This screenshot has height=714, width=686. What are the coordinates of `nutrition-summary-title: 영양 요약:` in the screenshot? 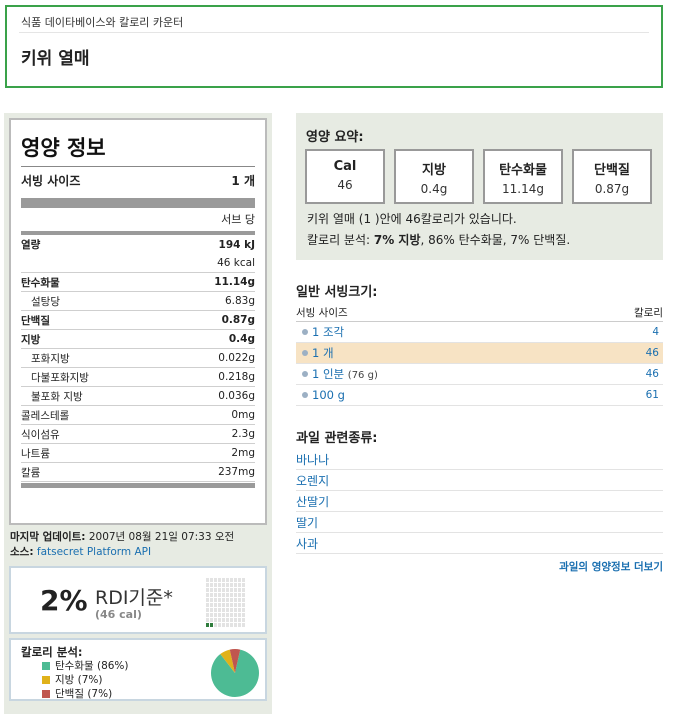 It's located at (335, 137).